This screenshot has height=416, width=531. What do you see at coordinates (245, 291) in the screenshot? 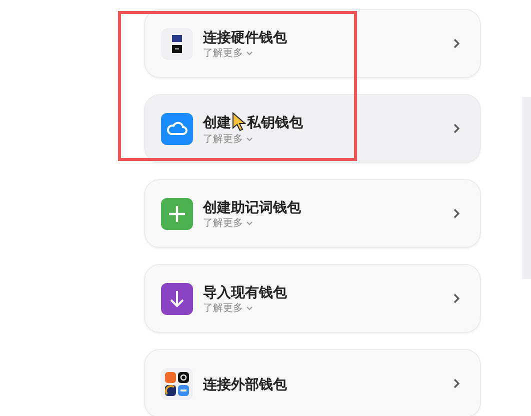
I see `option-title: 导入现有钱包` at bounding box center [245, 291].